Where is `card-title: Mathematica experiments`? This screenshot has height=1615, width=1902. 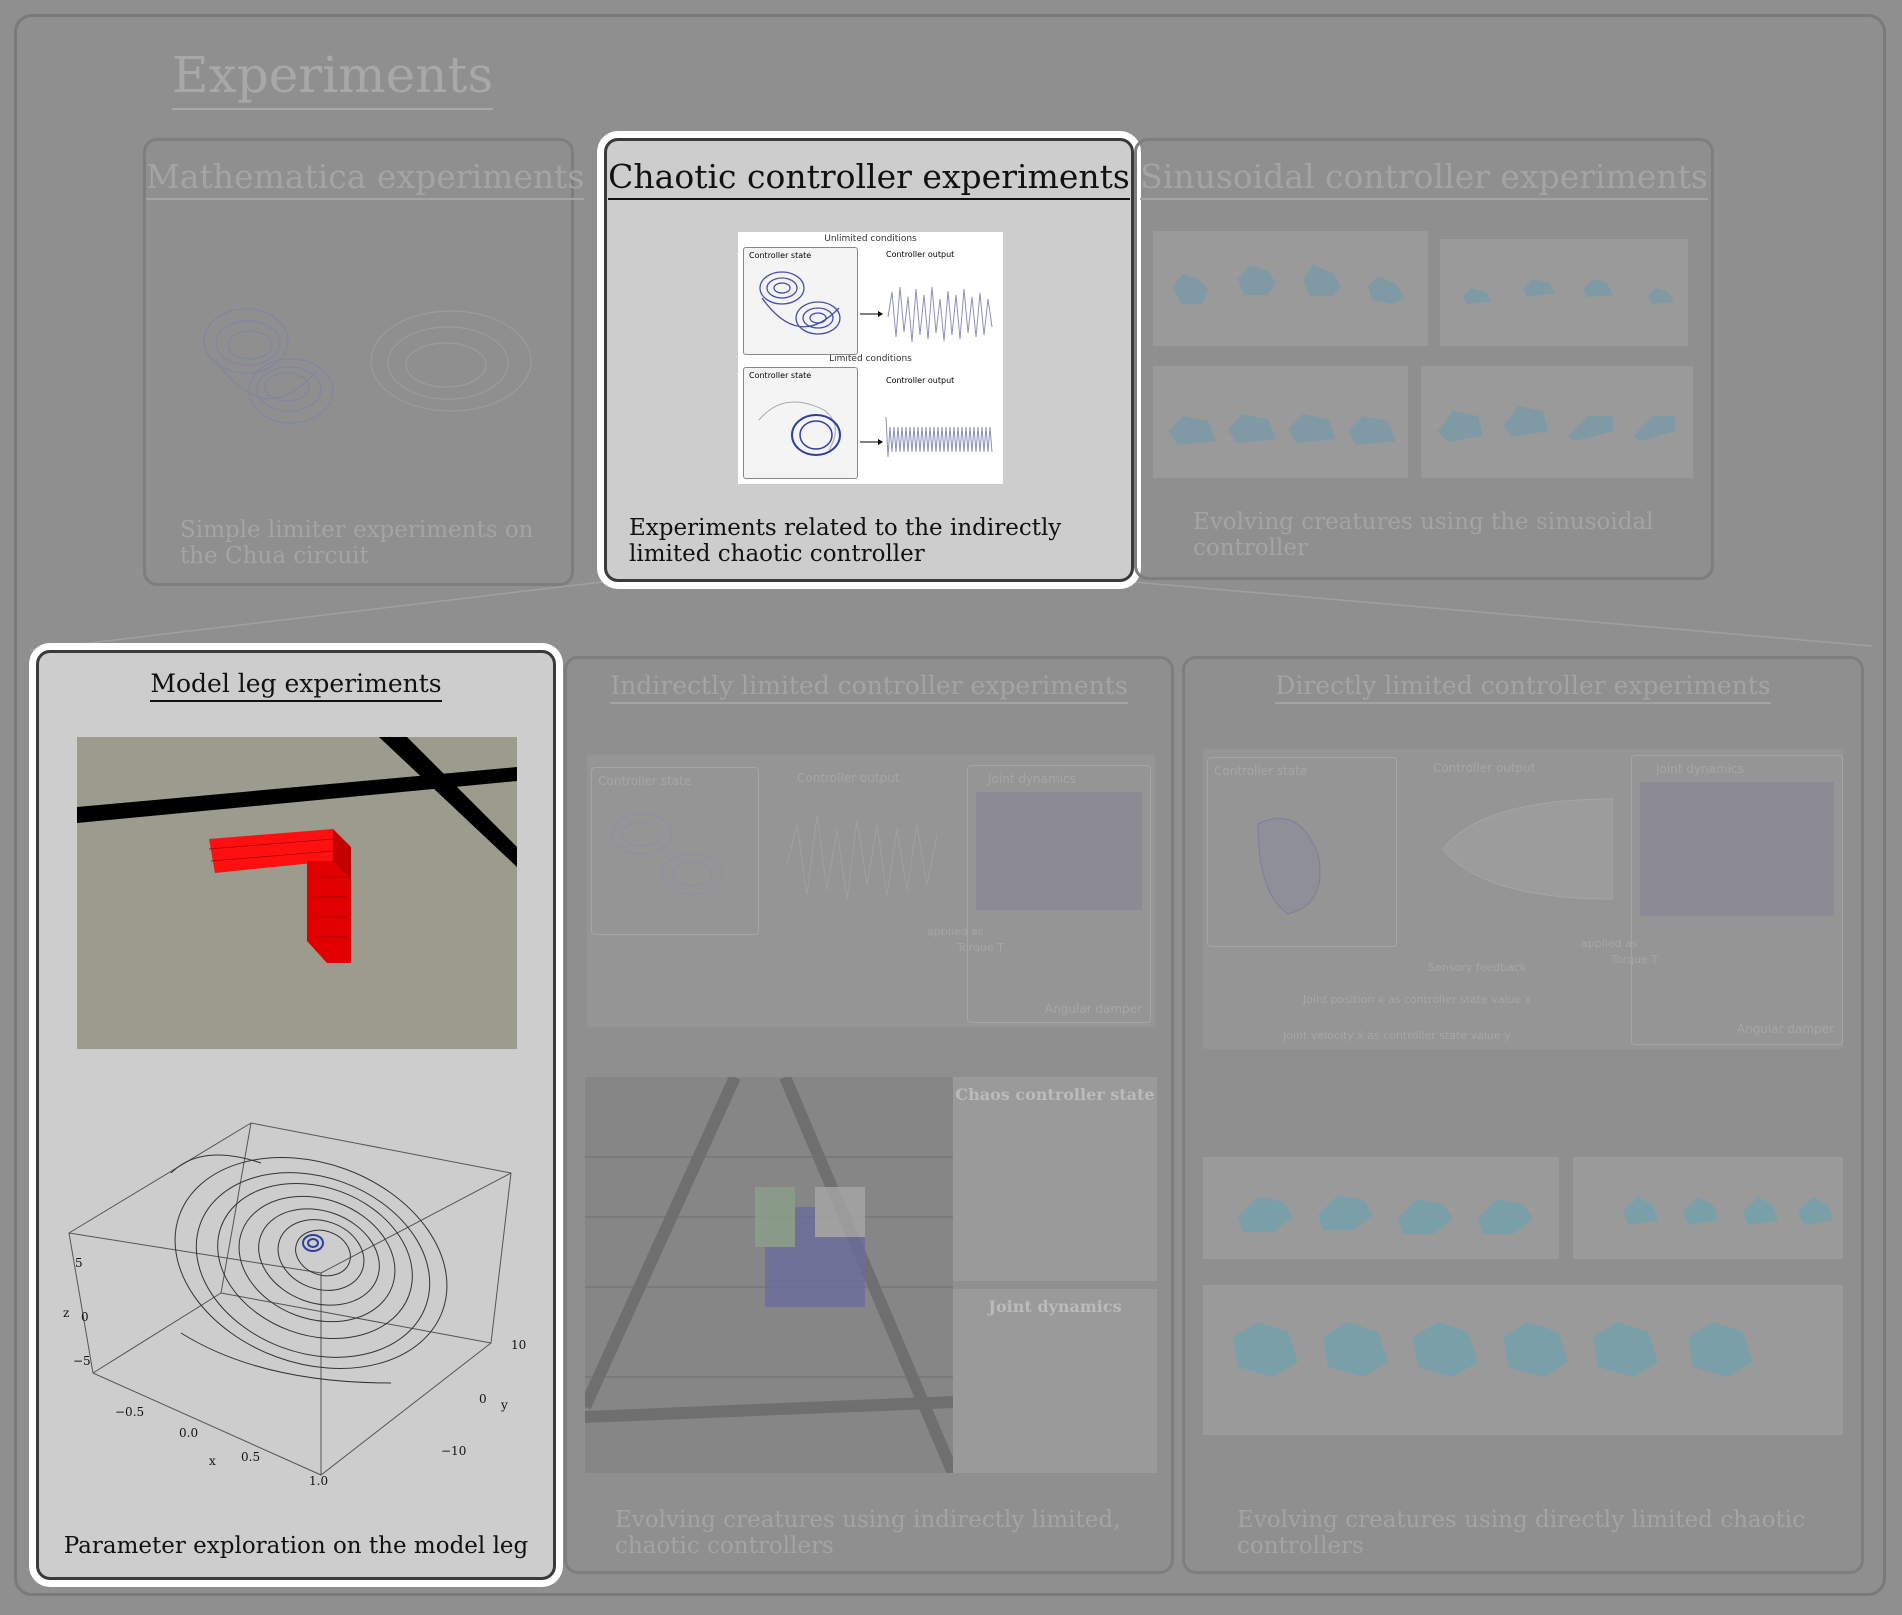 card-title: Mathematica experiments is located at coordinates (365, 178).